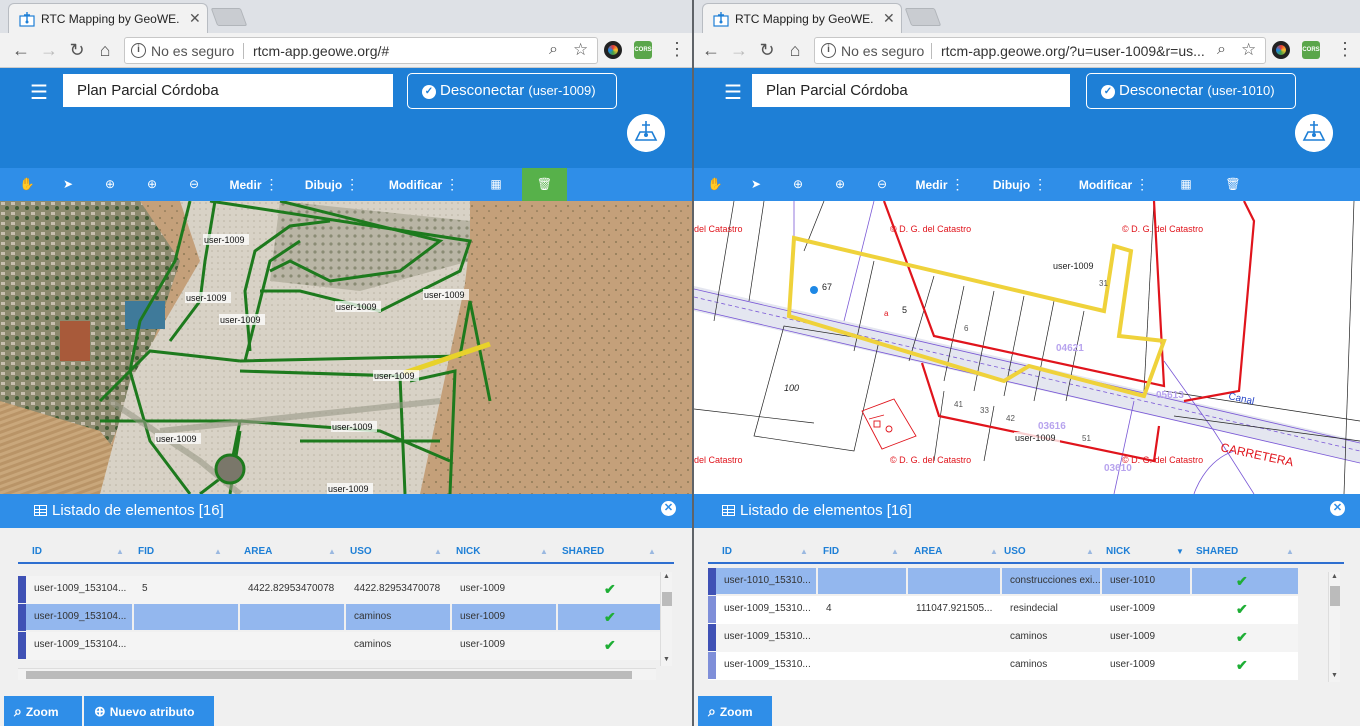 This screenshot has height=726, width=1360. What do you see at coordinates (361, 50) in the screenshot?
I see `address-bar: i No es seguro rtcm-app.geowe.org/# ⌕ ☆` at bounding box center [361, 50].